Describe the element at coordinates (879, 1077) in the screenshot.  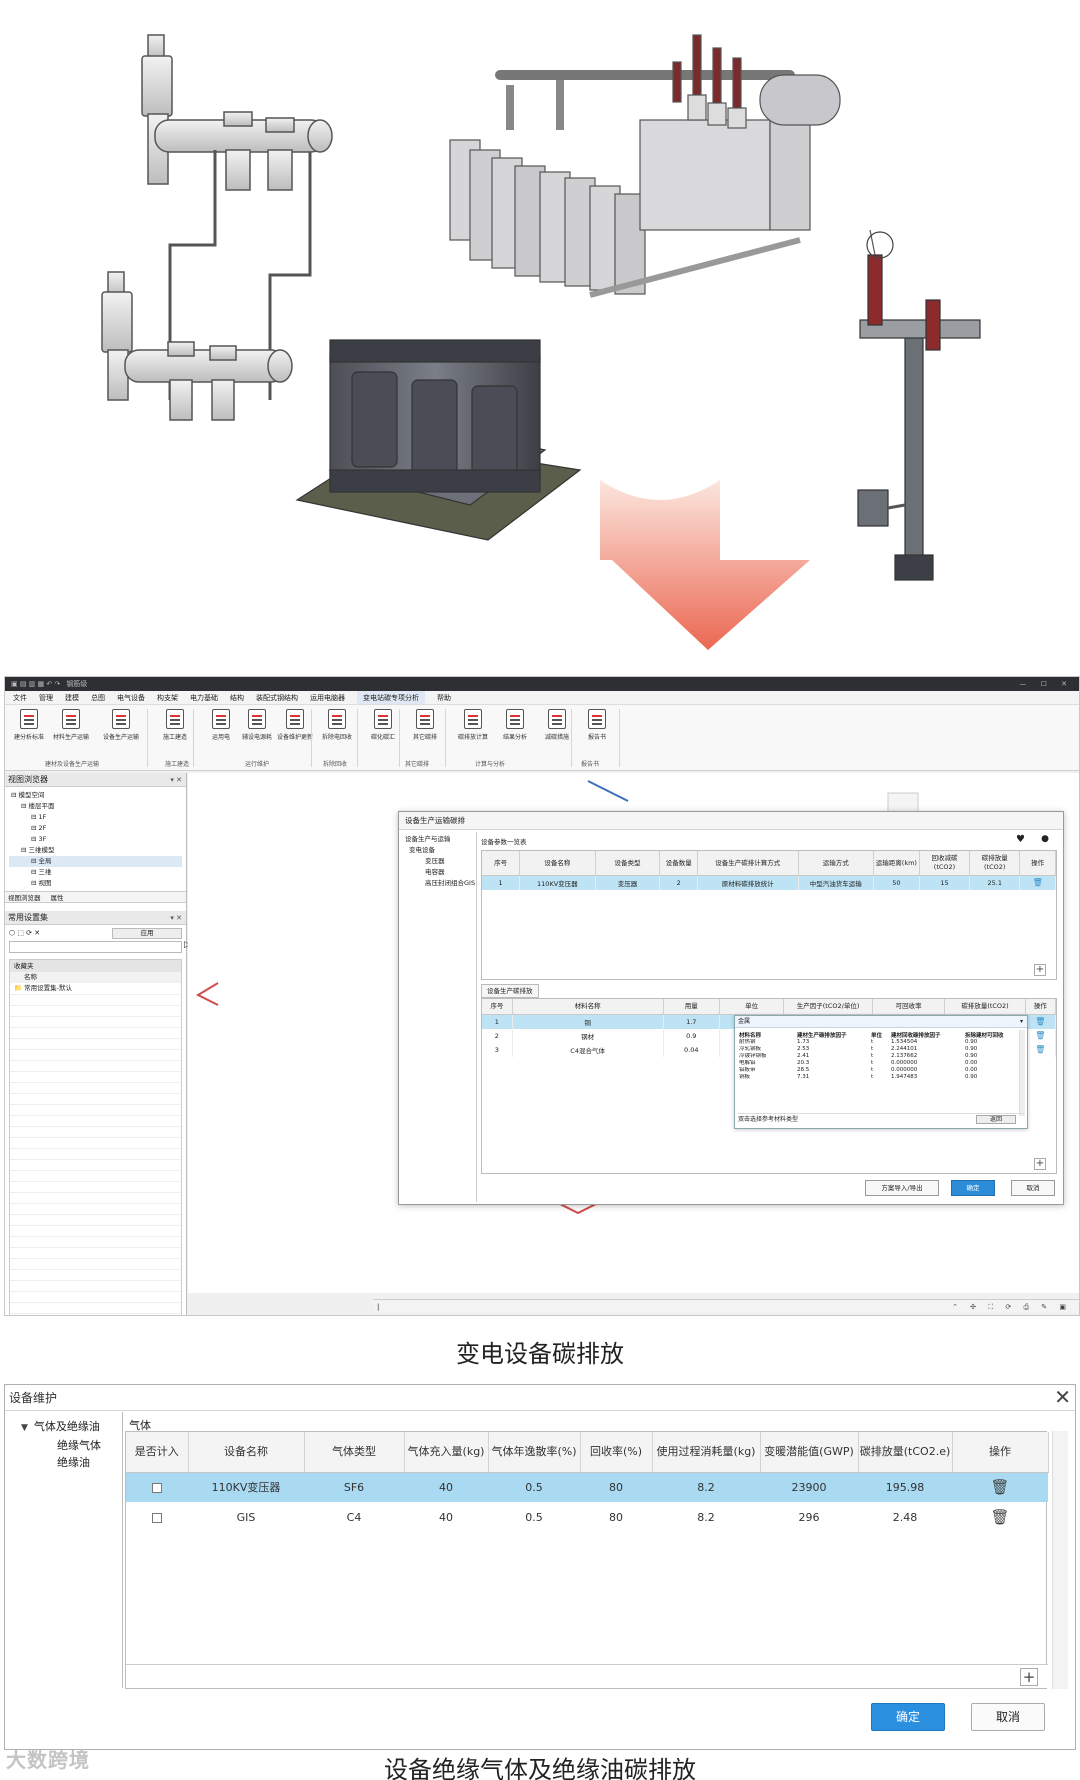
I see `dropdown-row: 铜板 7.31 t 1.947483 0.90` at that location.